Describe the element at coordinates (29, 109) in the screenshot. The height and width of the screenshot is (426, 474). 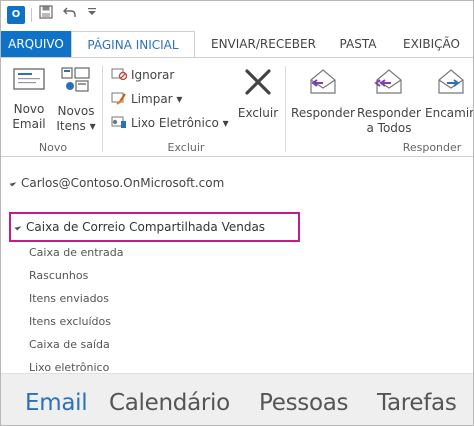
I see `novo-email-label-1: Novo` at that location.